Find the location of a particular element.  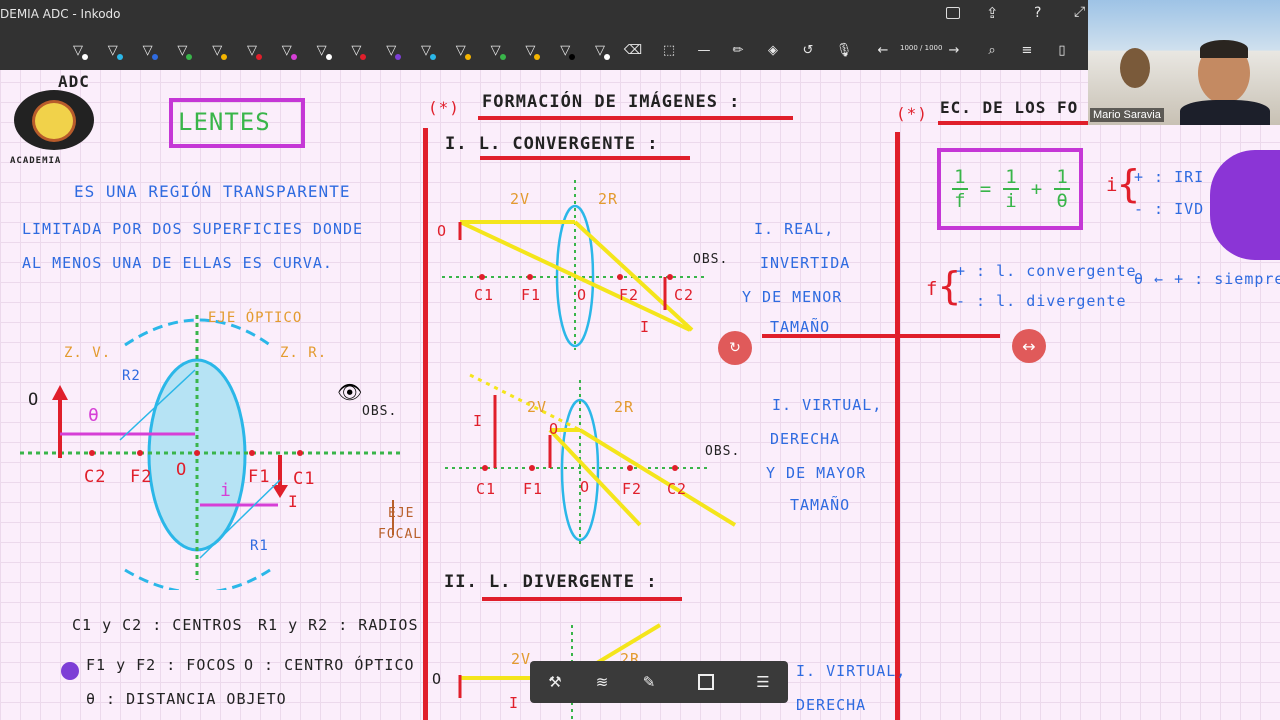

theta-sign: θ ← + : siempre is located at coordinates (1207, 279).